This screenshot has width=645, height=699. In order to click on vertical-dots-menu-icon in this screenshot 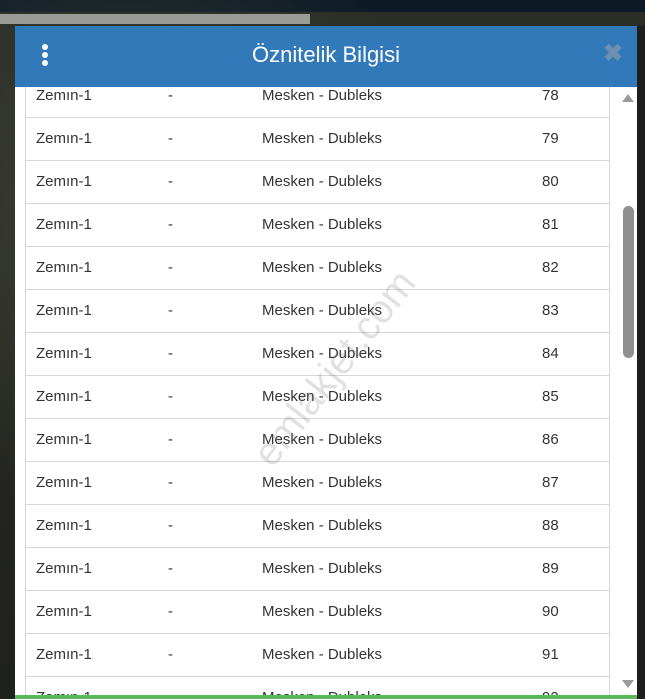, I will do `click(45, 57)`.